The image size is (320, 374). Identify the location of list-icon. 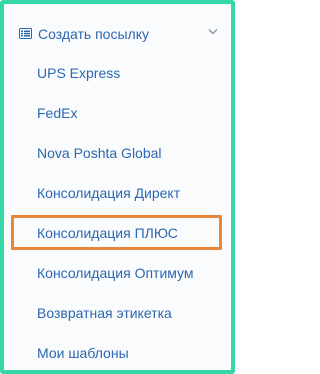
(25, 33).